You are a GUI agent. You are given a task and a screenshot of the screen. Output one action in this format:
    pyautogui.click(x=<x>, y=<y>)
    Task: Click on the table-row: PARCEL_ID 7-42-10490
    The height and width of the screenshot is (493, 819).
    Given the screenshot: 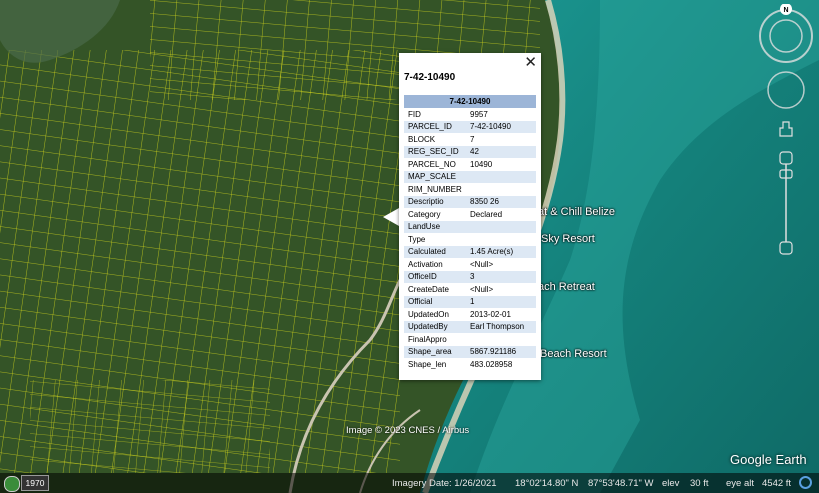 What is the action you would take?
    pyautogui.click(x=470, y=126)
    